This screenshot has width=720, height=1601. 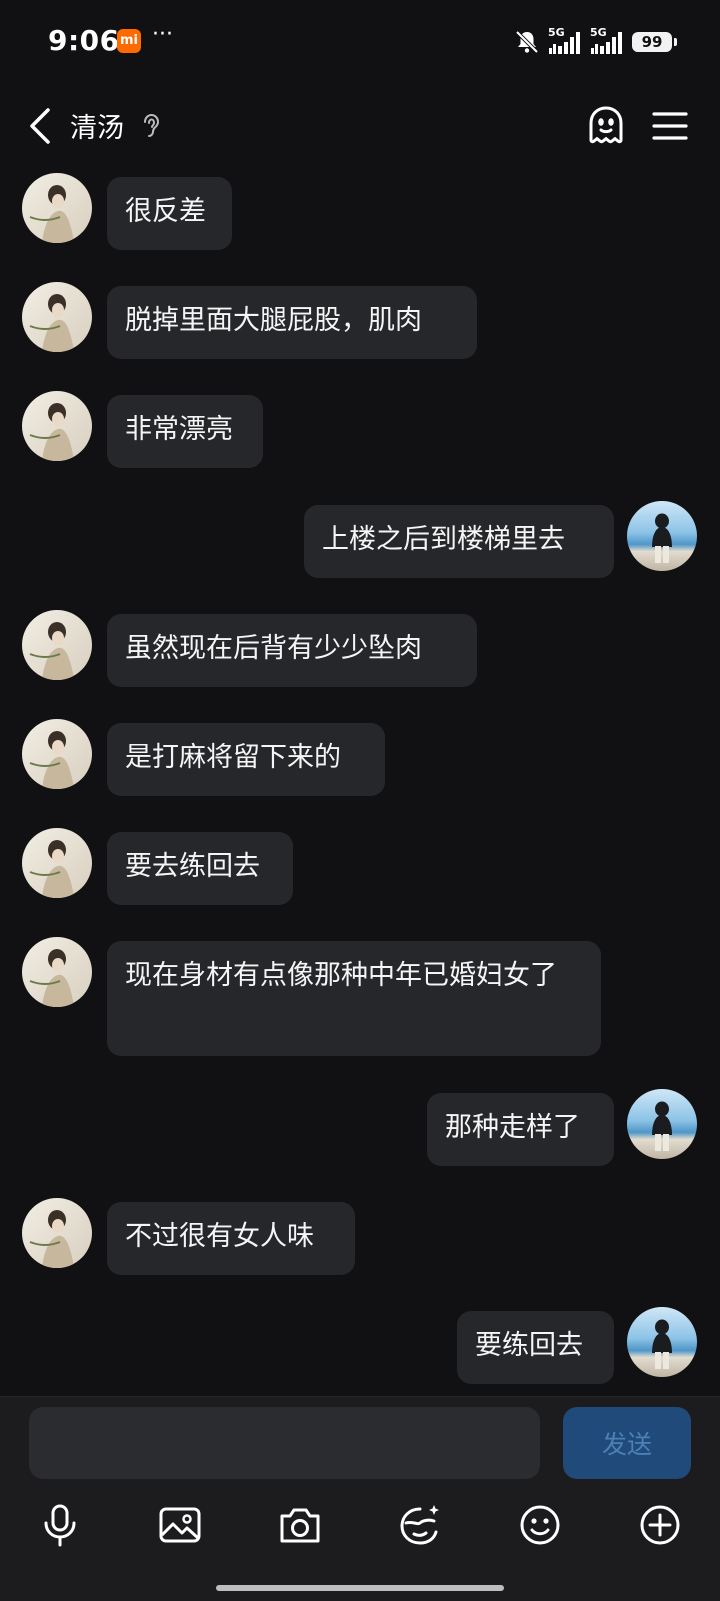 I want to click on bell-muted-icon, so click(x=527, y=42).